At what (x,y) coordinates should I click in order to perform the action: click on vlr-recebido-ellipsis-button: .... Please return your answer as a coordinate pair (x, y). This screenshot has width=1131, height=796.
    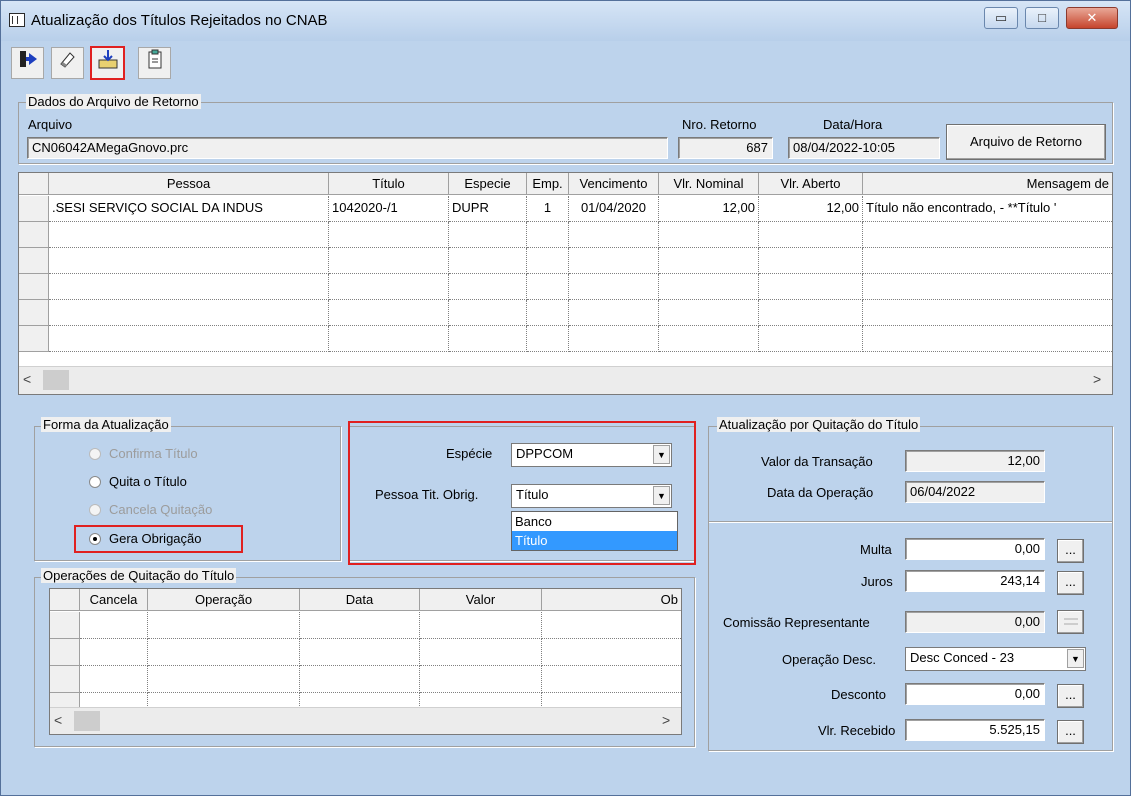
    Looking at the image, I should click on (1070, 732).